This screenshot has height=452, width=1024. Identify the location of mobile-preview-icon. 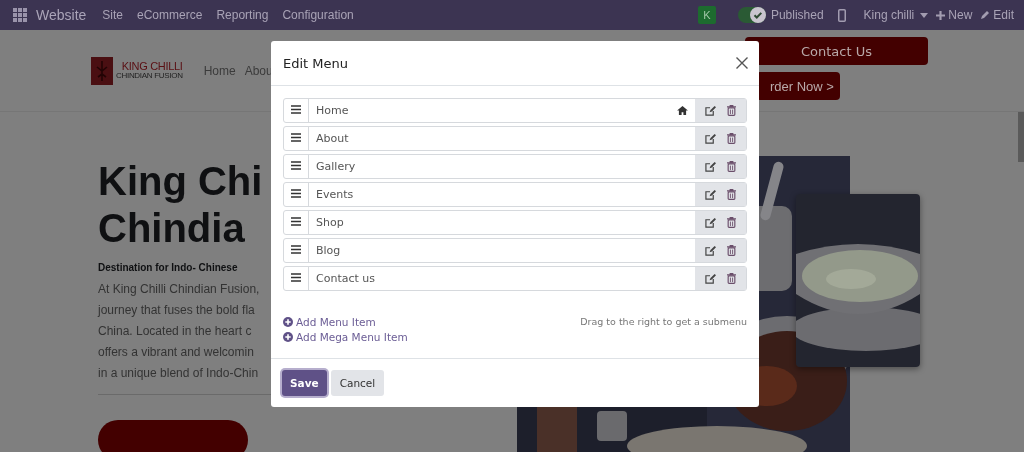
(841, 15).